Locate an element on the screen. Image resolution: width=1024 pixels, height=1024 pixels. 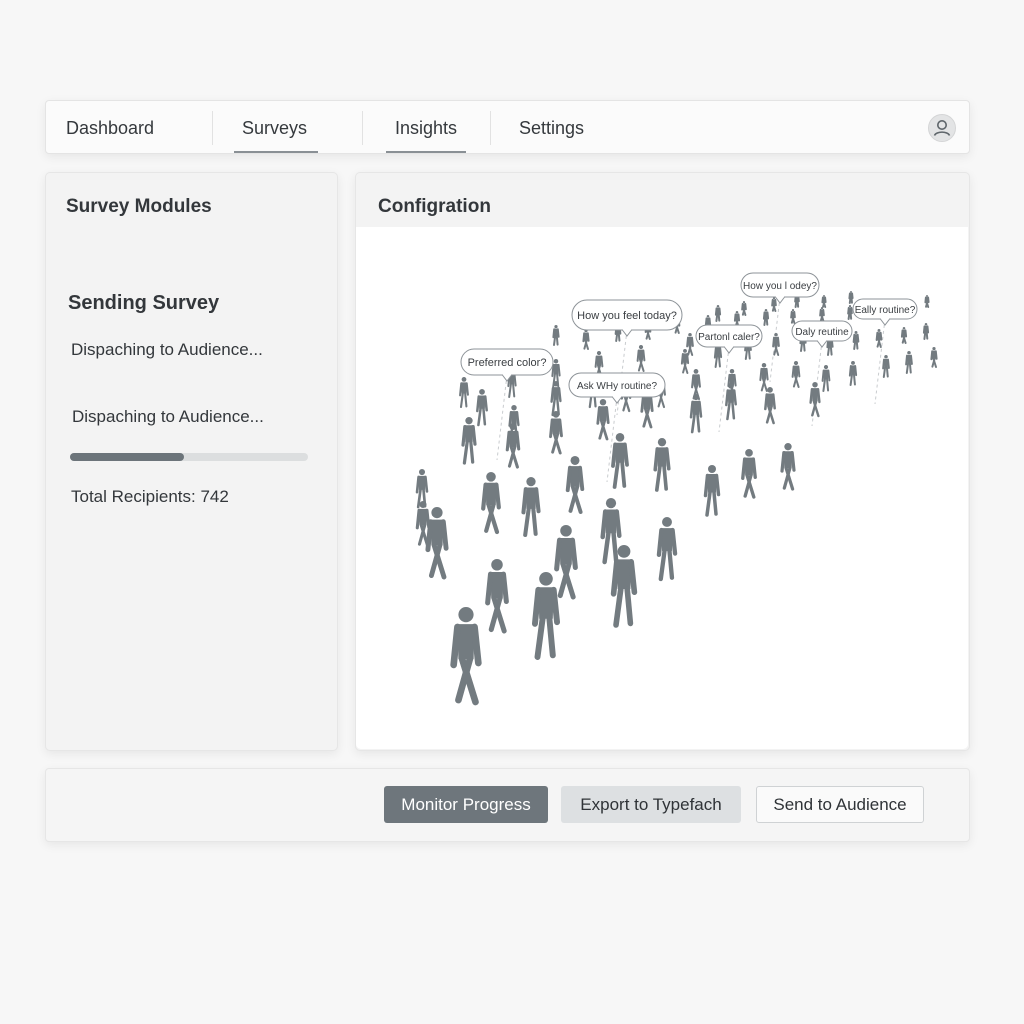
speech-bubble-text: Preferred color? is located at coordinates (507, 363).